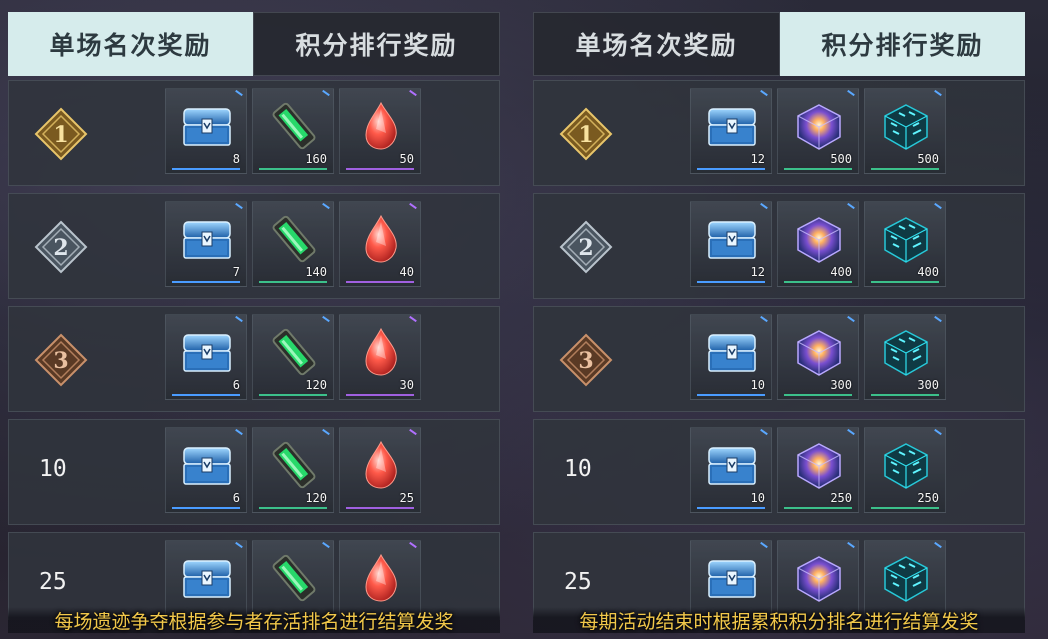 The width and height of the screenshot is (1048, 639). I want to click on reward-slot: 25, so click(380, 470).